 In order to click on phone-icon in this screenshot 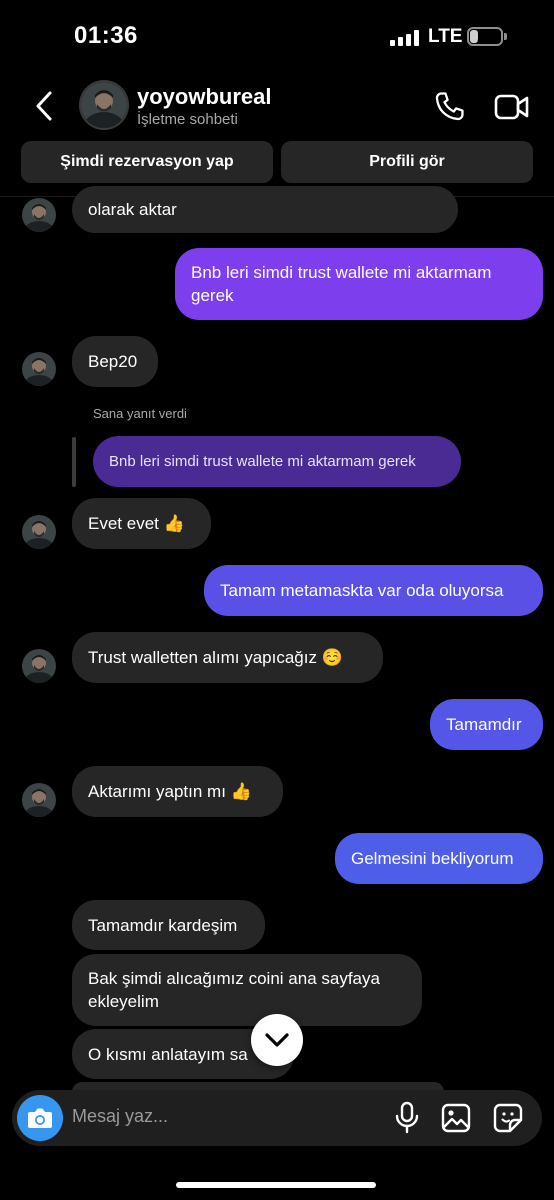, I will do `click(449, 106)`.